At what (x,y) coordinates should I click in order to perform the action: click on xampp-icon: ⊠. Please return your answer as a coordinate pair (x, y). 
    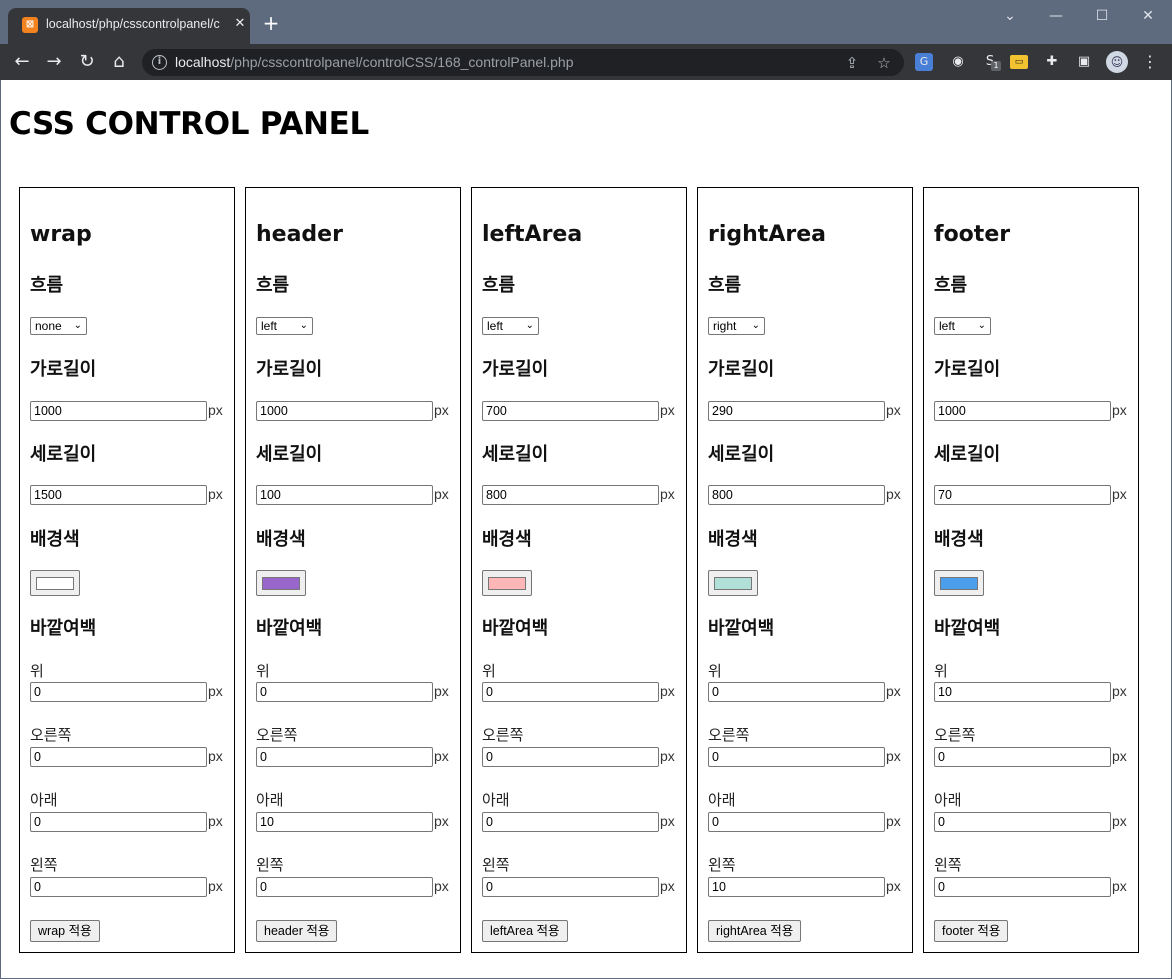
    Looking at the image, I should click on (30, 25).